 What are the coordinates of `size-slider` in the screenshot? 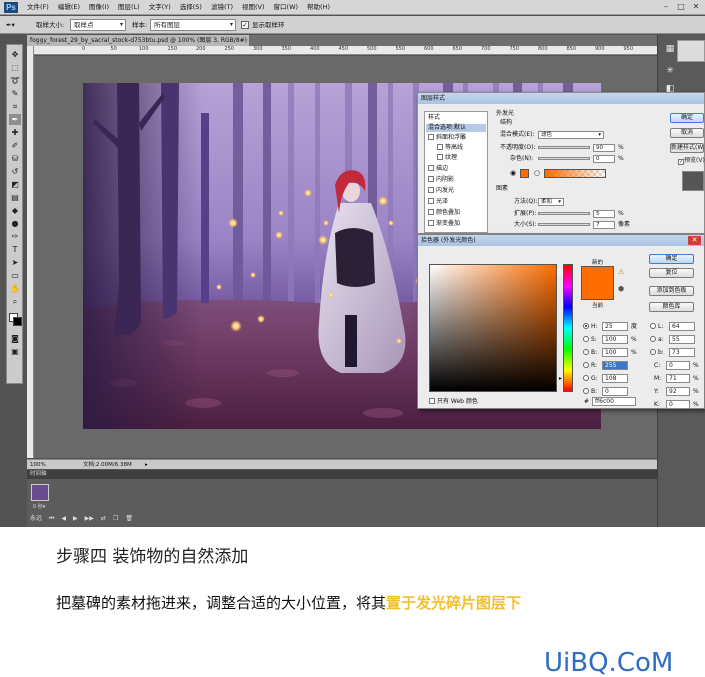 It's located at (564, 224).